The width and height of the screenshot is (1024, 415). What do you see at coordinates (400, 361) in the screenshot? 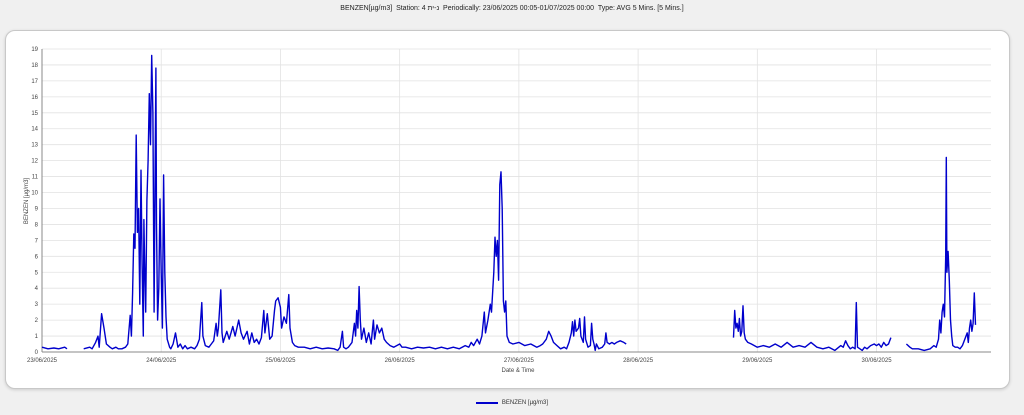
I see `x-tick-label: 26/06/2025` at bounding box center [400, 361].